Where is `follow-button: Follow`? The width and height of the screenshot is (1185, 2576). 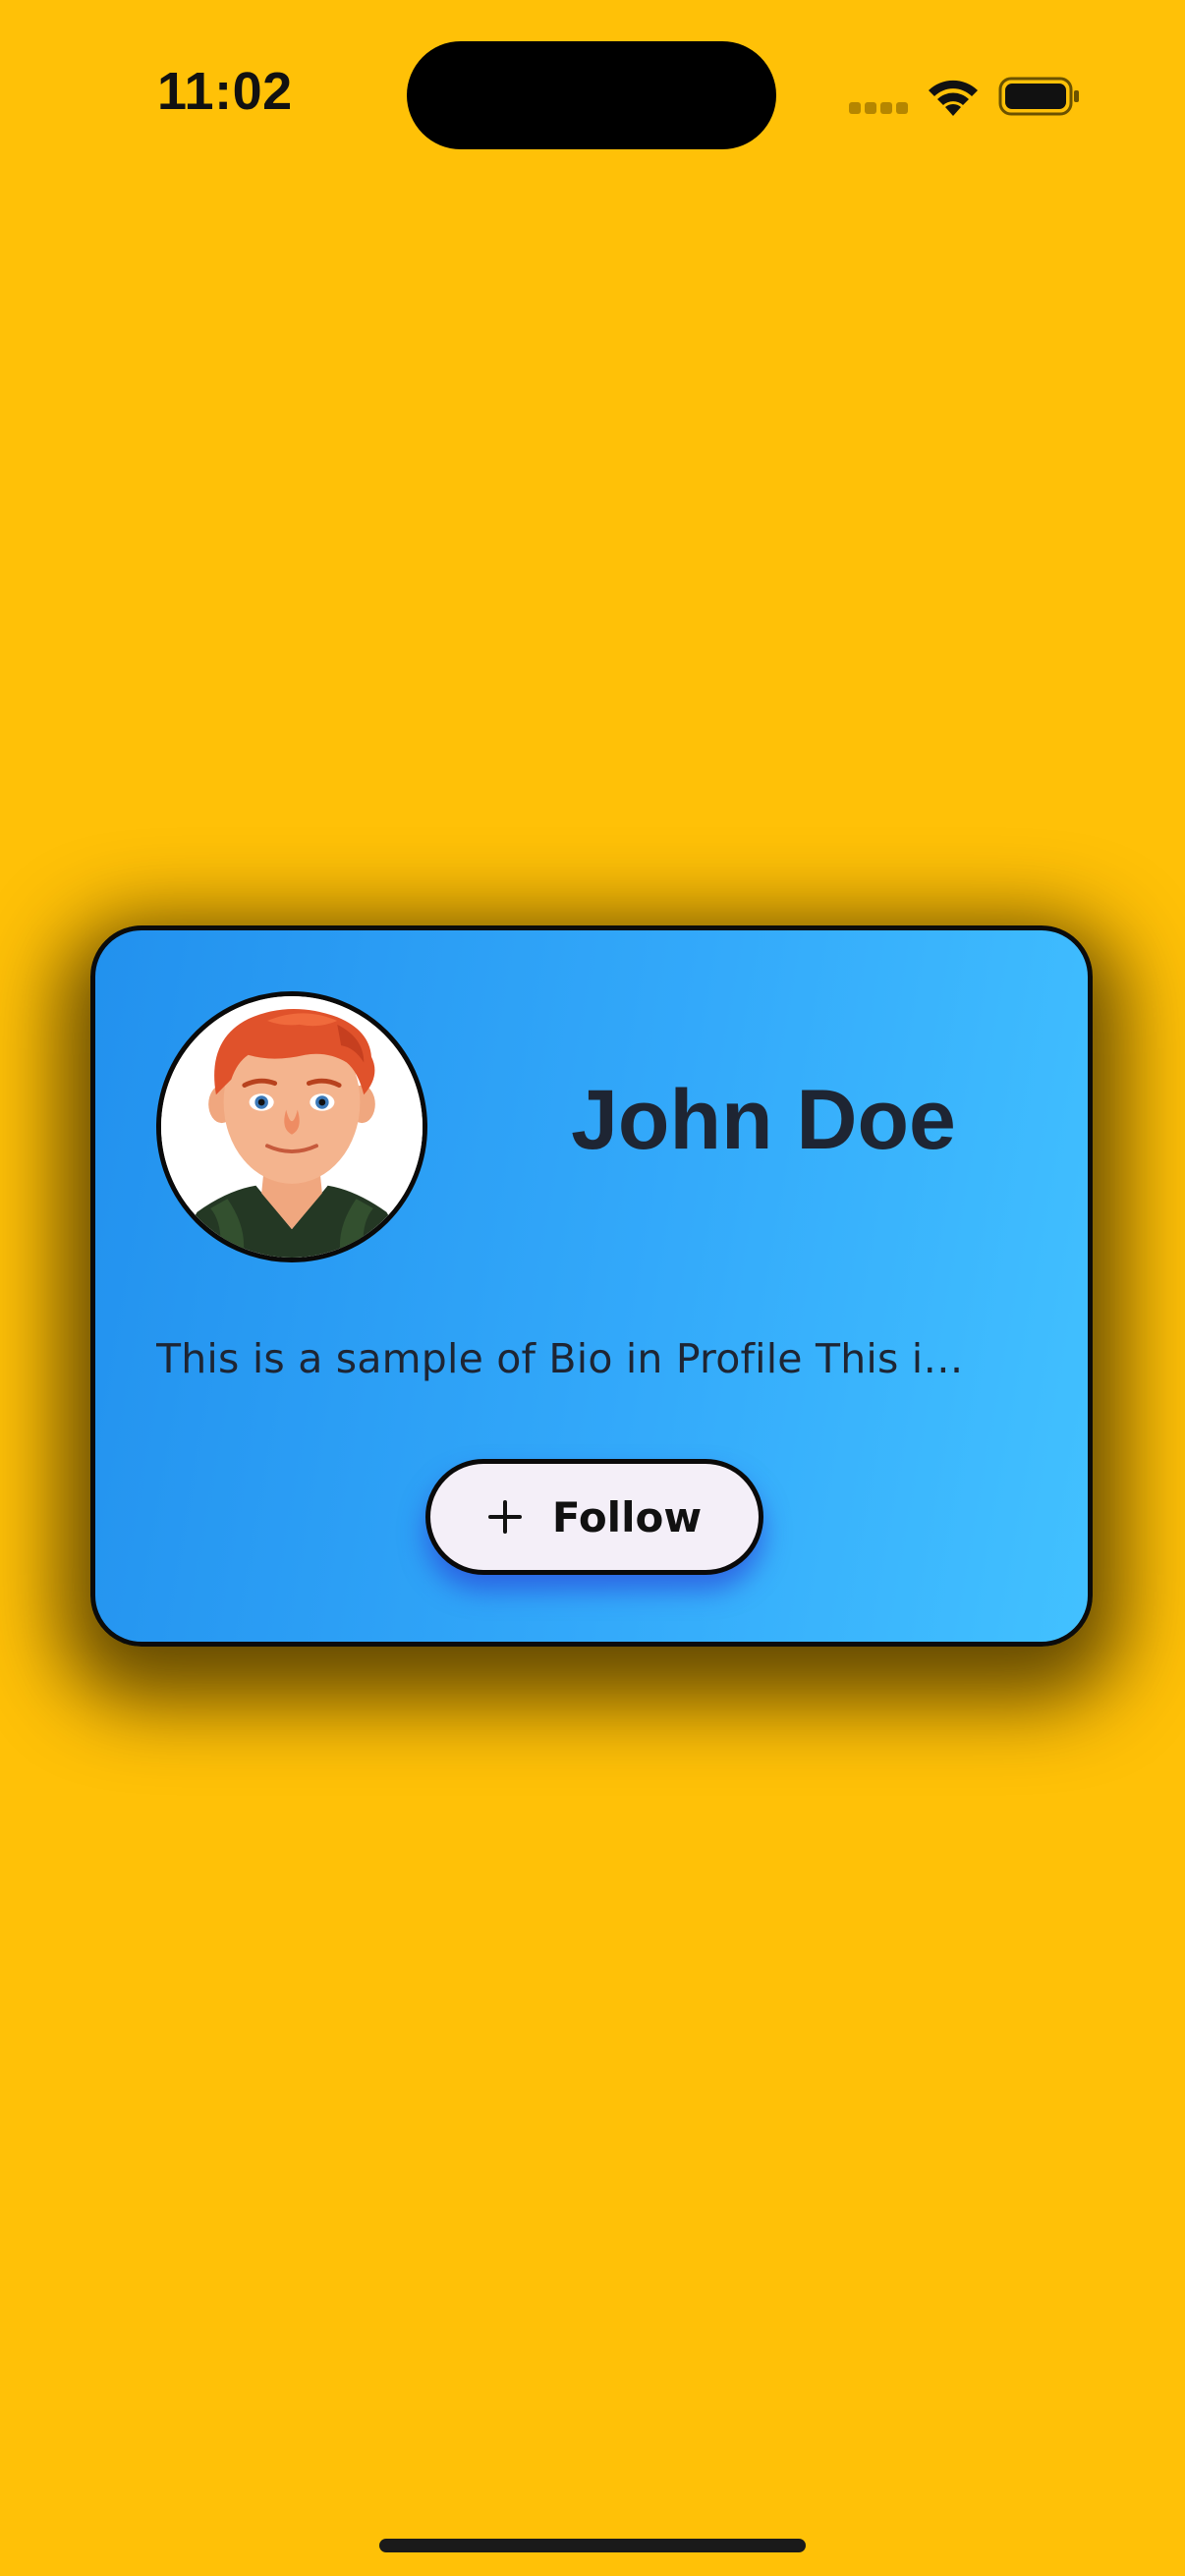 follow-button: Follow is located at coordinates (594, 1517).